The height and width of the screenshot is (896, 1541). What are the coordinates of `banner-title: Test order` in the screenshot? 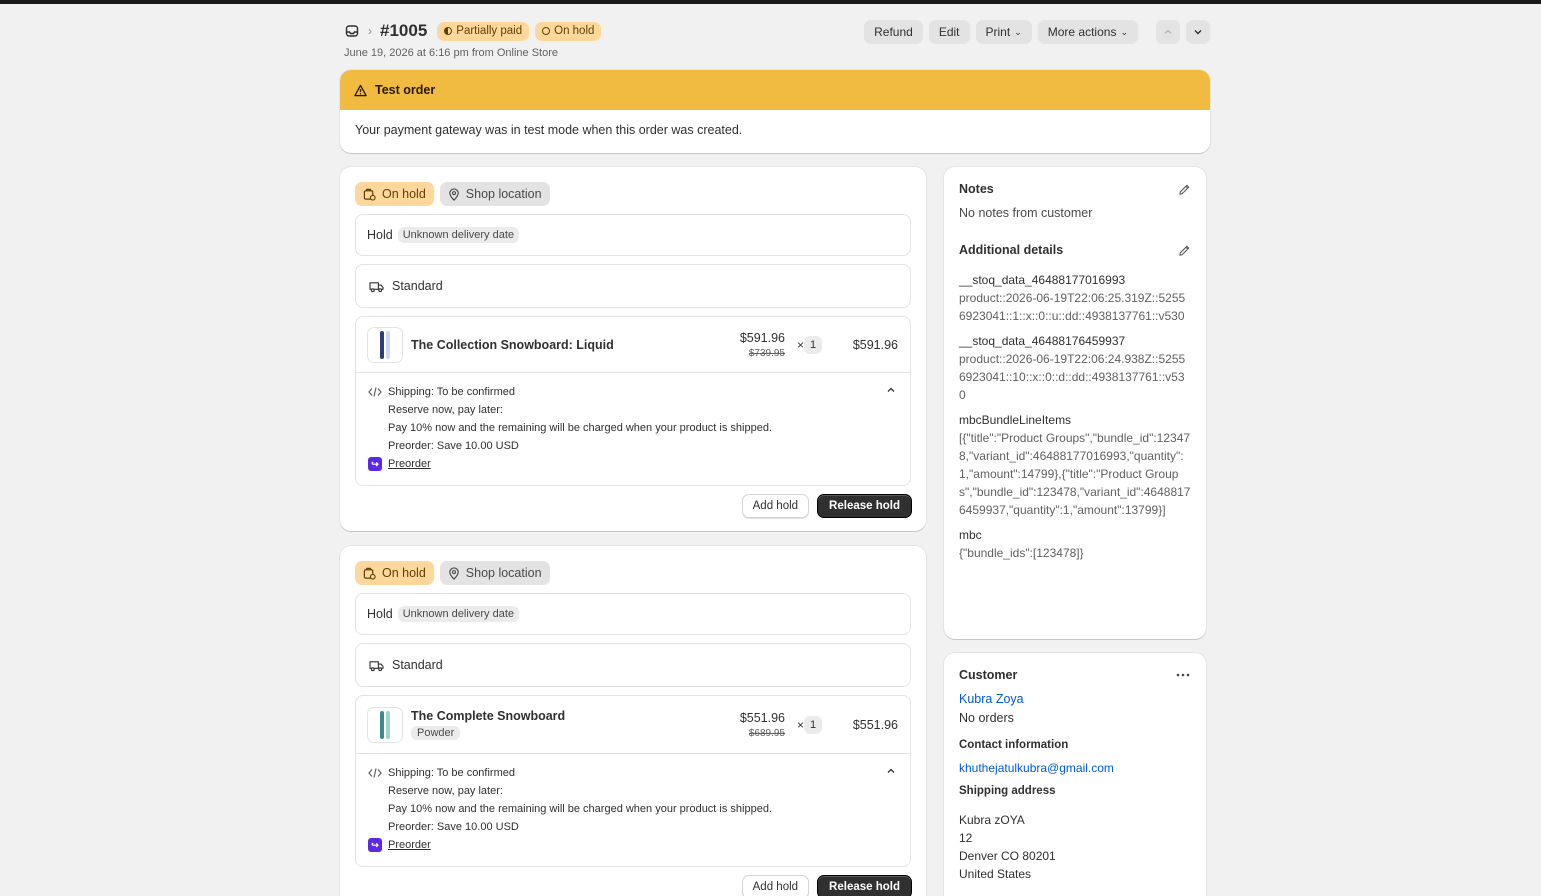 It's located at (405, 90).